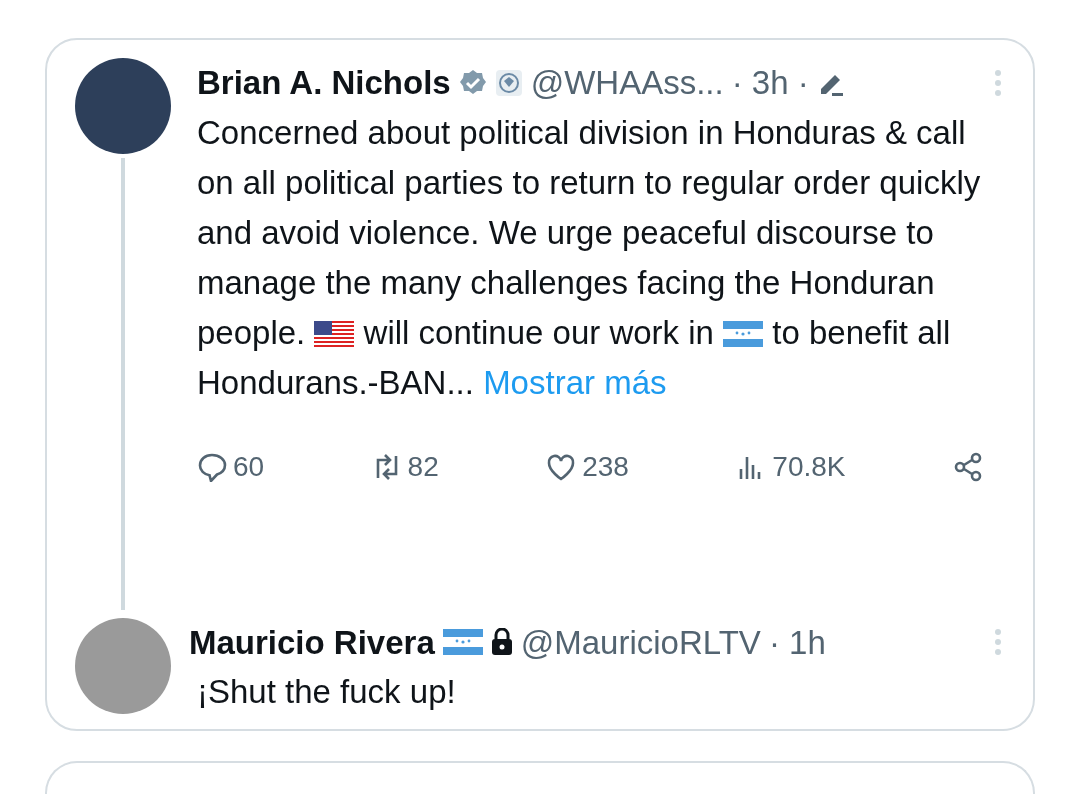  Describe the element at coordinates (423, 466) in the screenshot. I see `action-count: 82` at that location.